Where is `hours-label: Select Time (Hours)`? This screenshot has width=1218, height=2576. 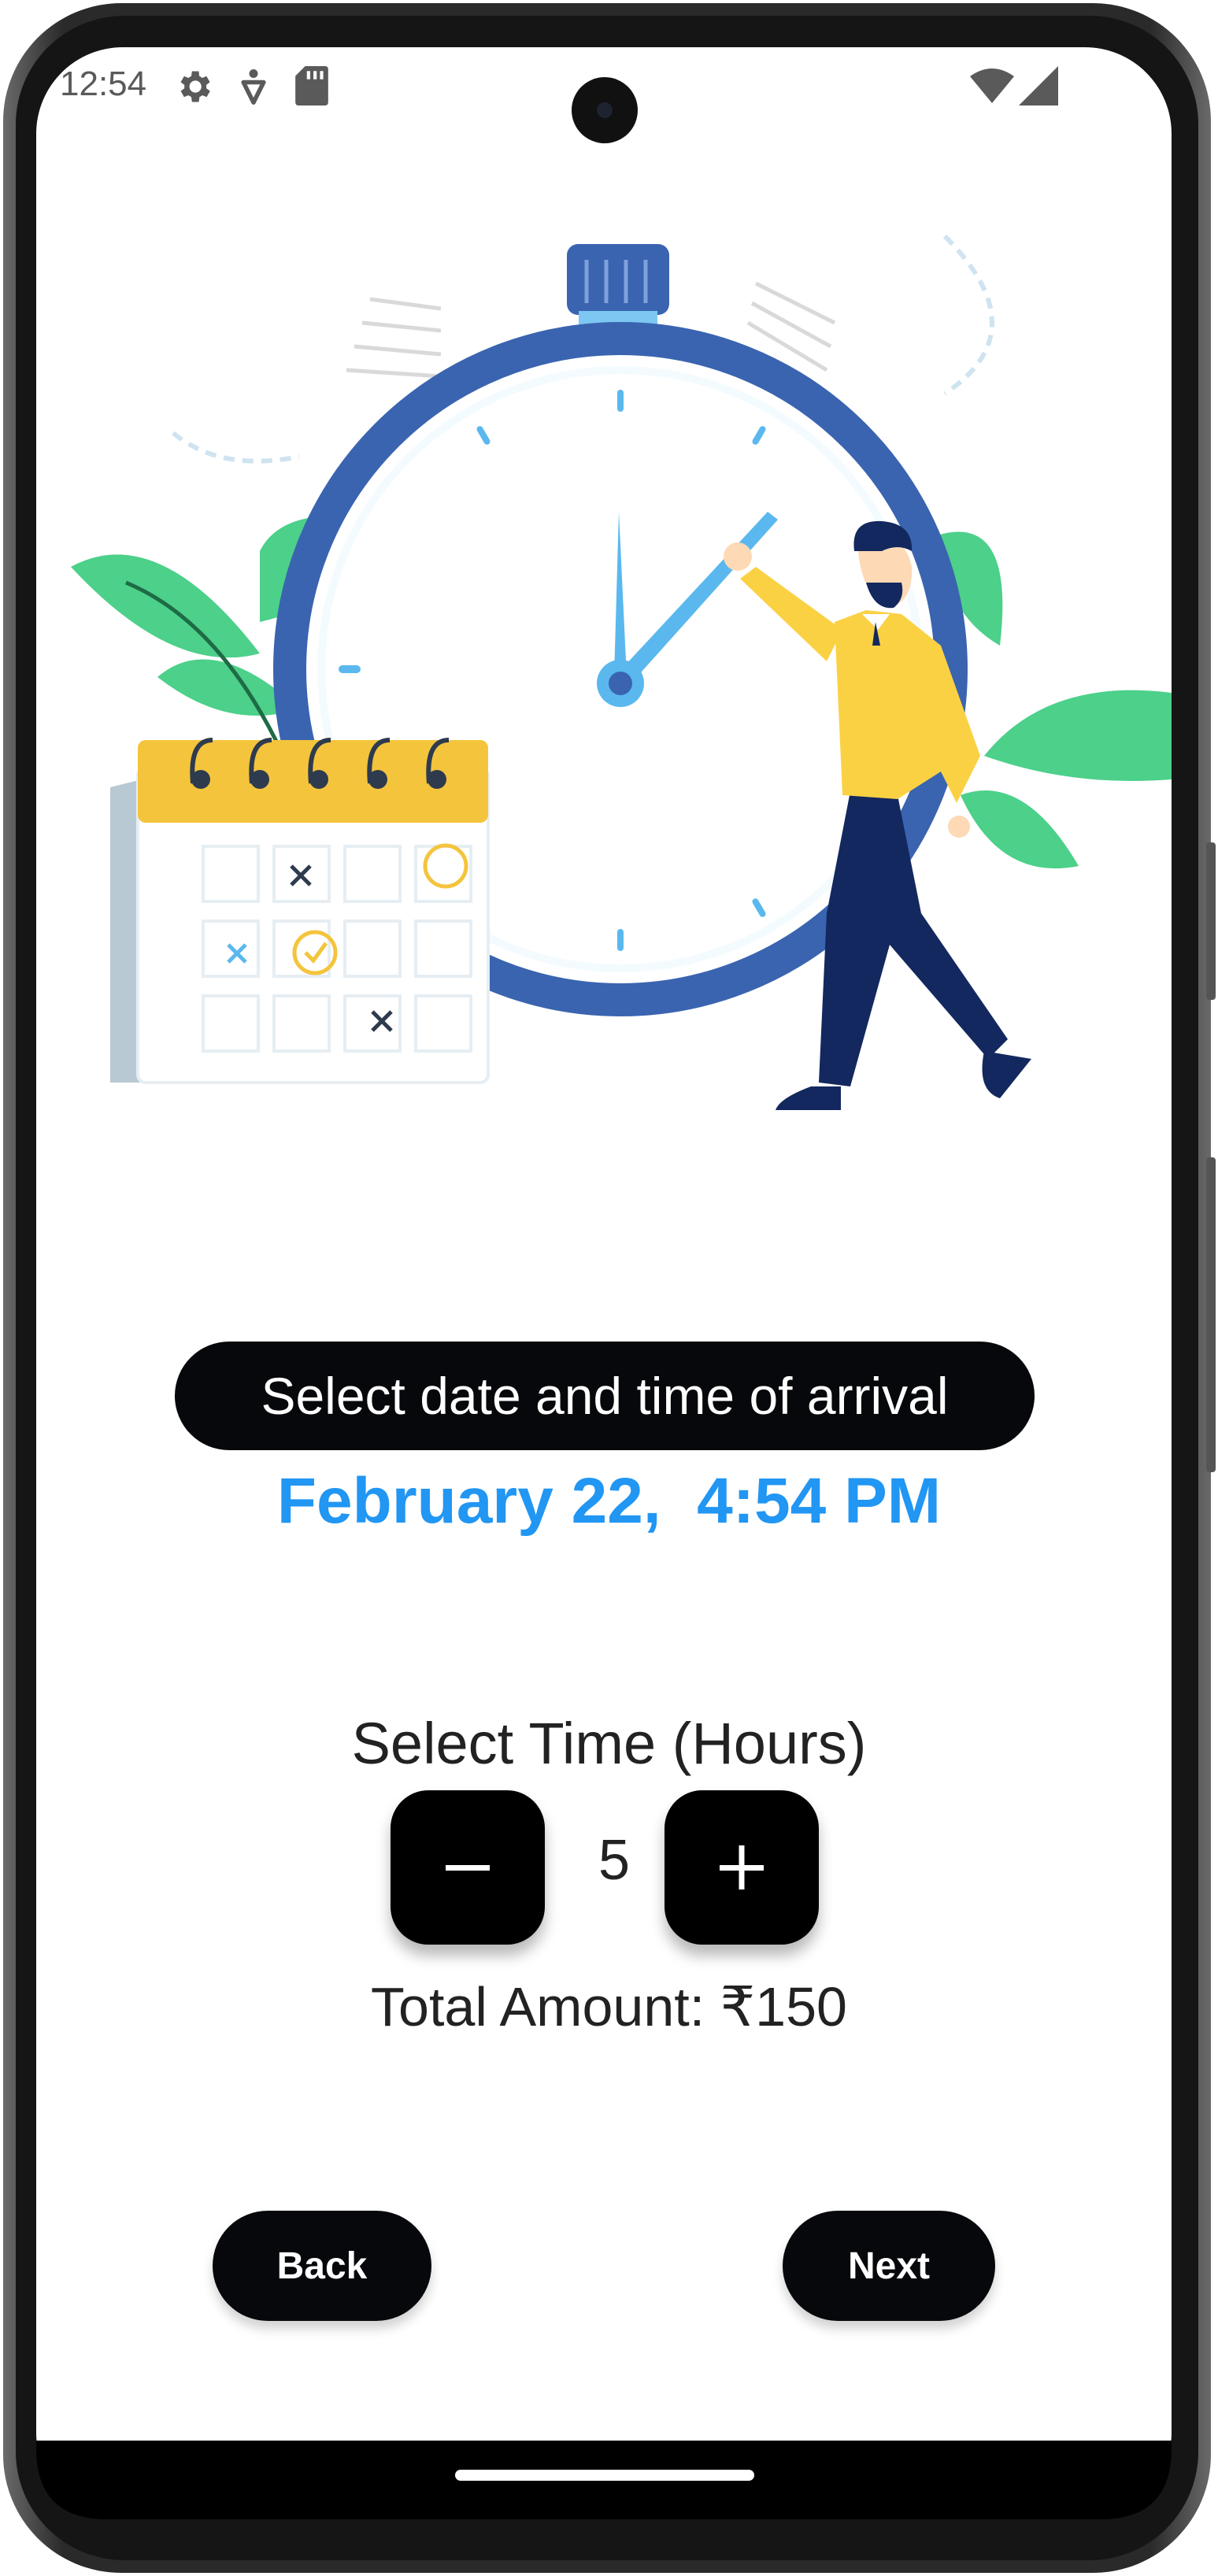
hours-label: Select Time (Hours) is located at coordinates (609, 1743).